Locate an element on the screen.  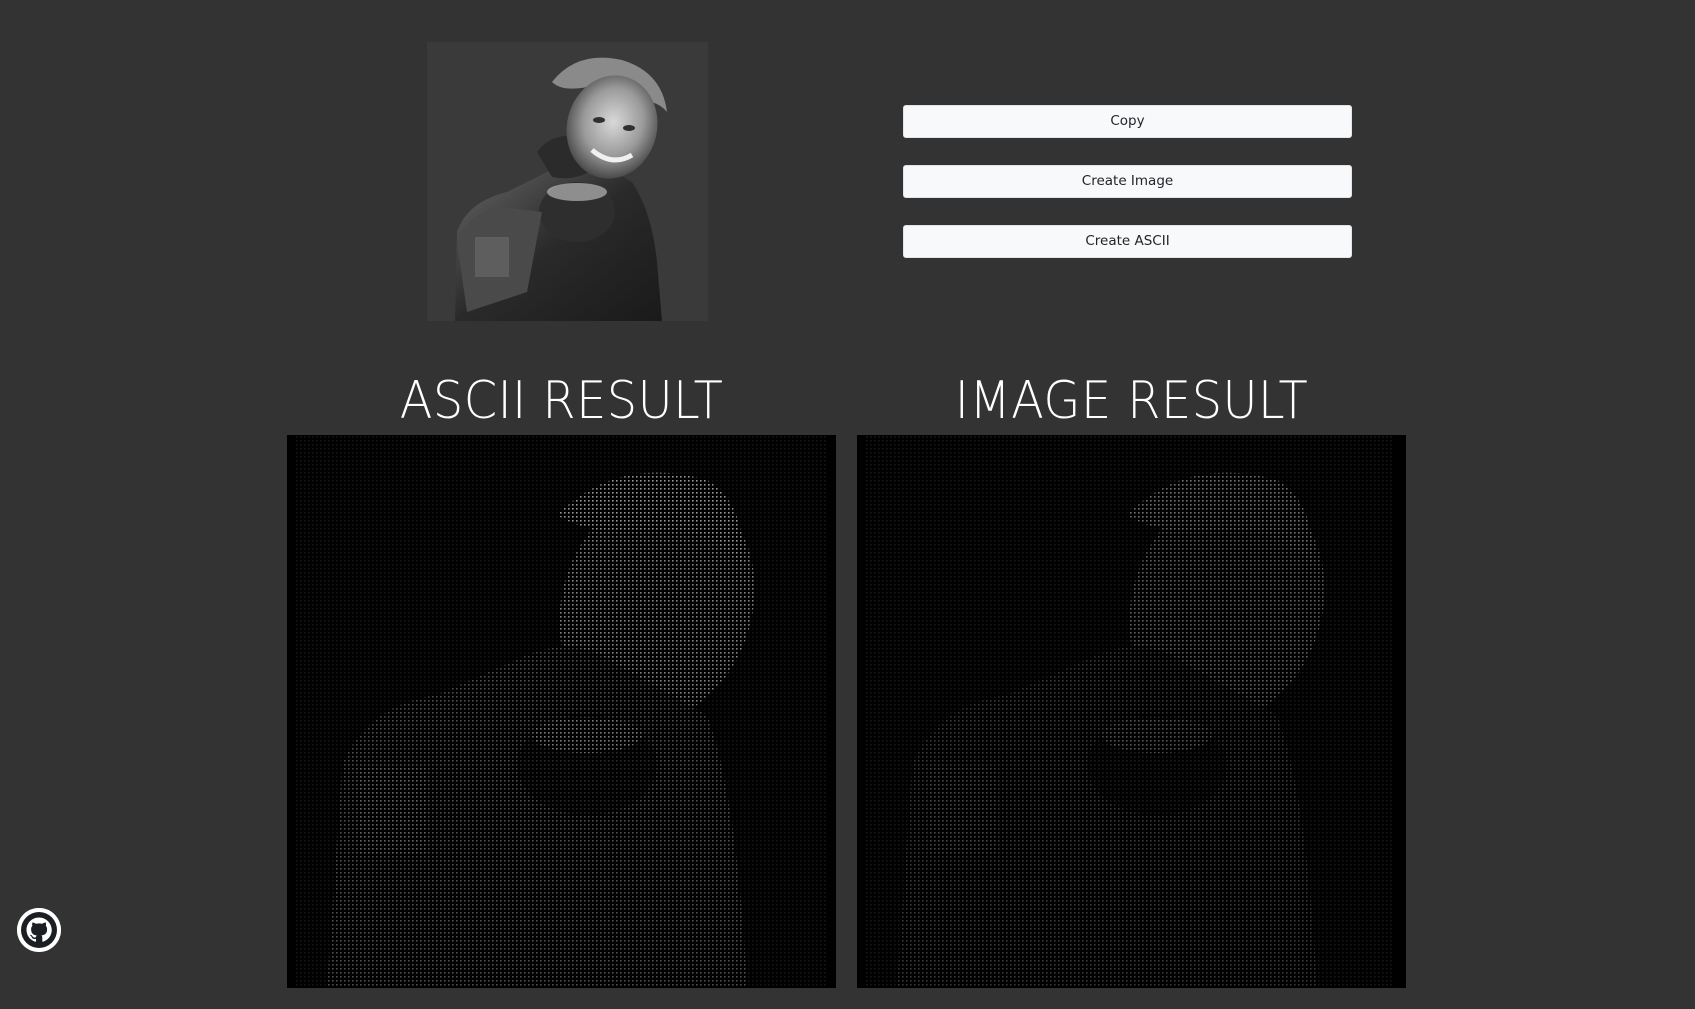
create-image-button: Create Image is located at coordinates (1127, 181).